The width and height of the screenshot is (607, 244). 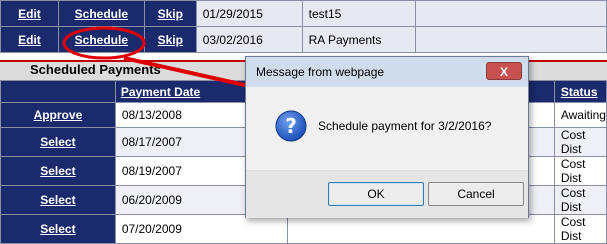 I want to click on dialog-title: Message from webpage, so click(x=320, y=72).